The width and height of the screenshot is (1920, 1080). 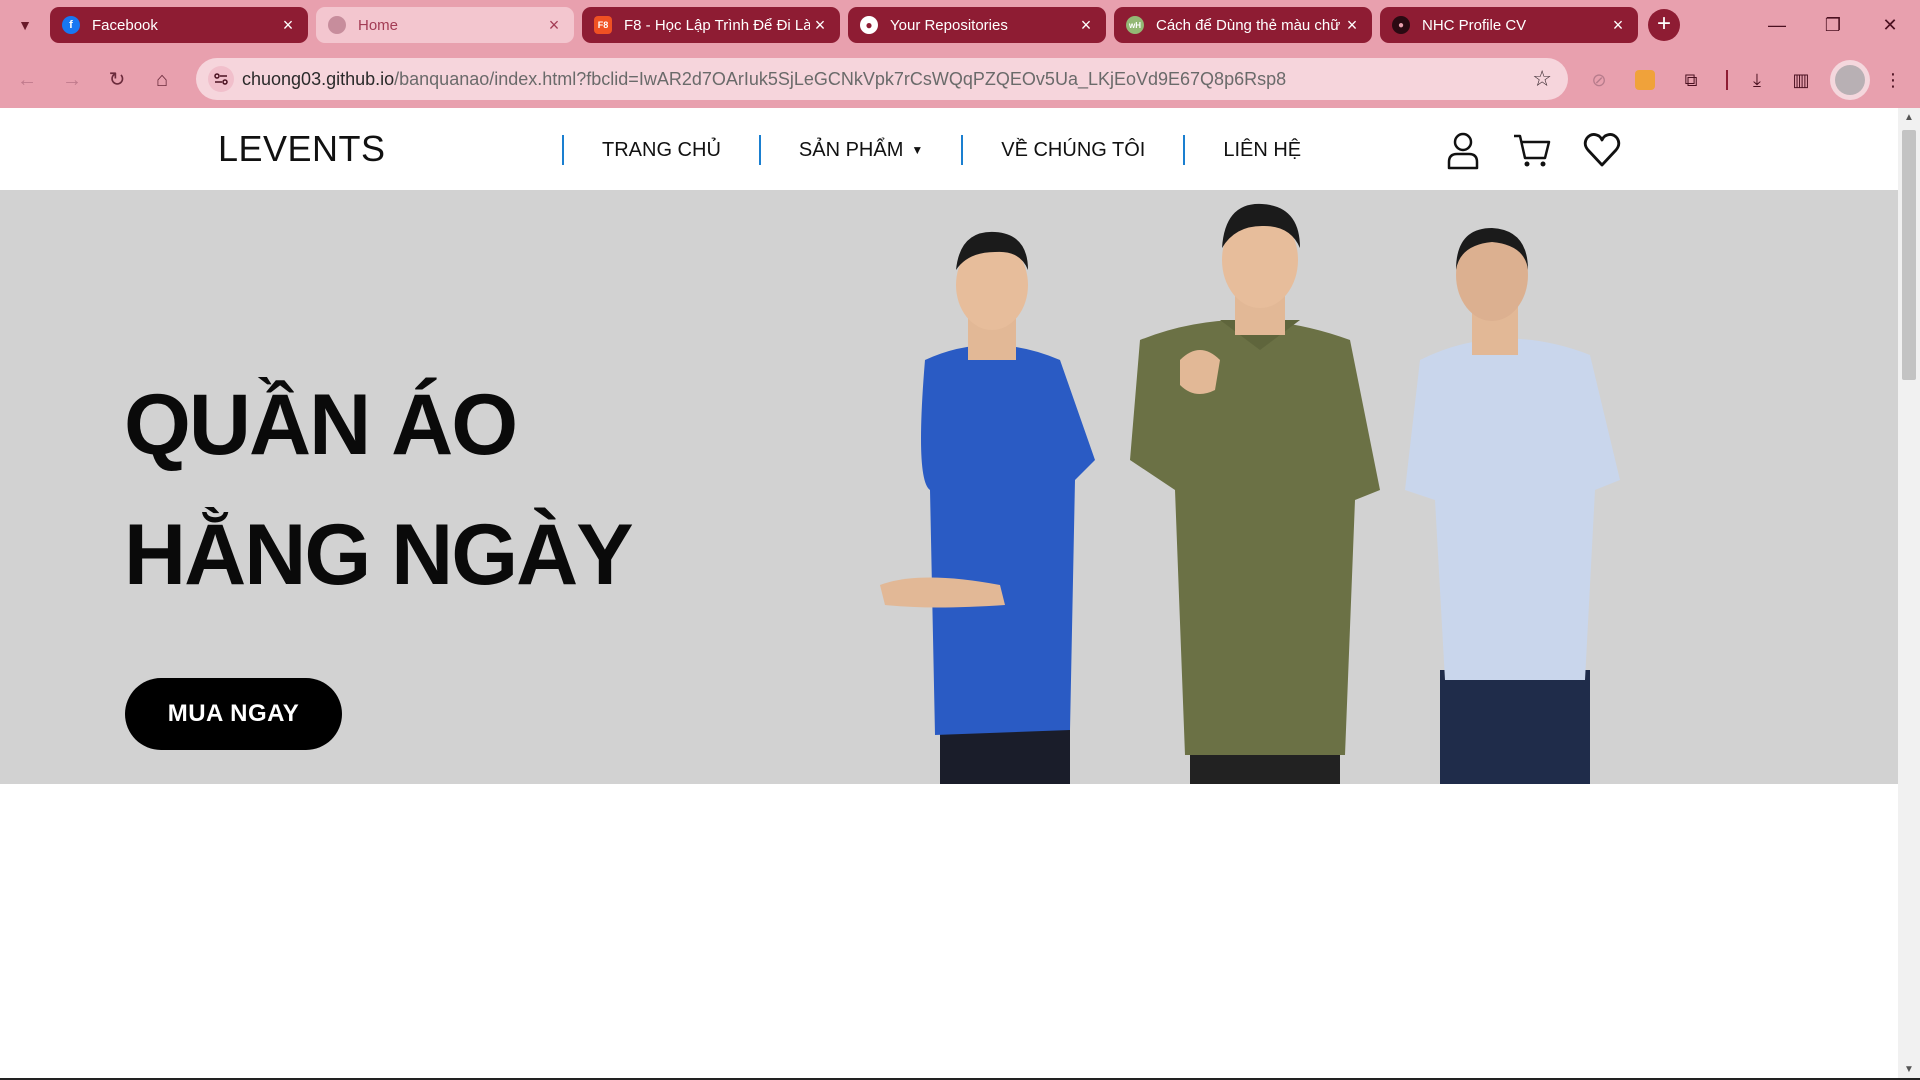 What do you see at coordinates (1909, 117) in the screenshot?
I see `scroll-up-icon: ▲` at bounding box center [1909, 117].